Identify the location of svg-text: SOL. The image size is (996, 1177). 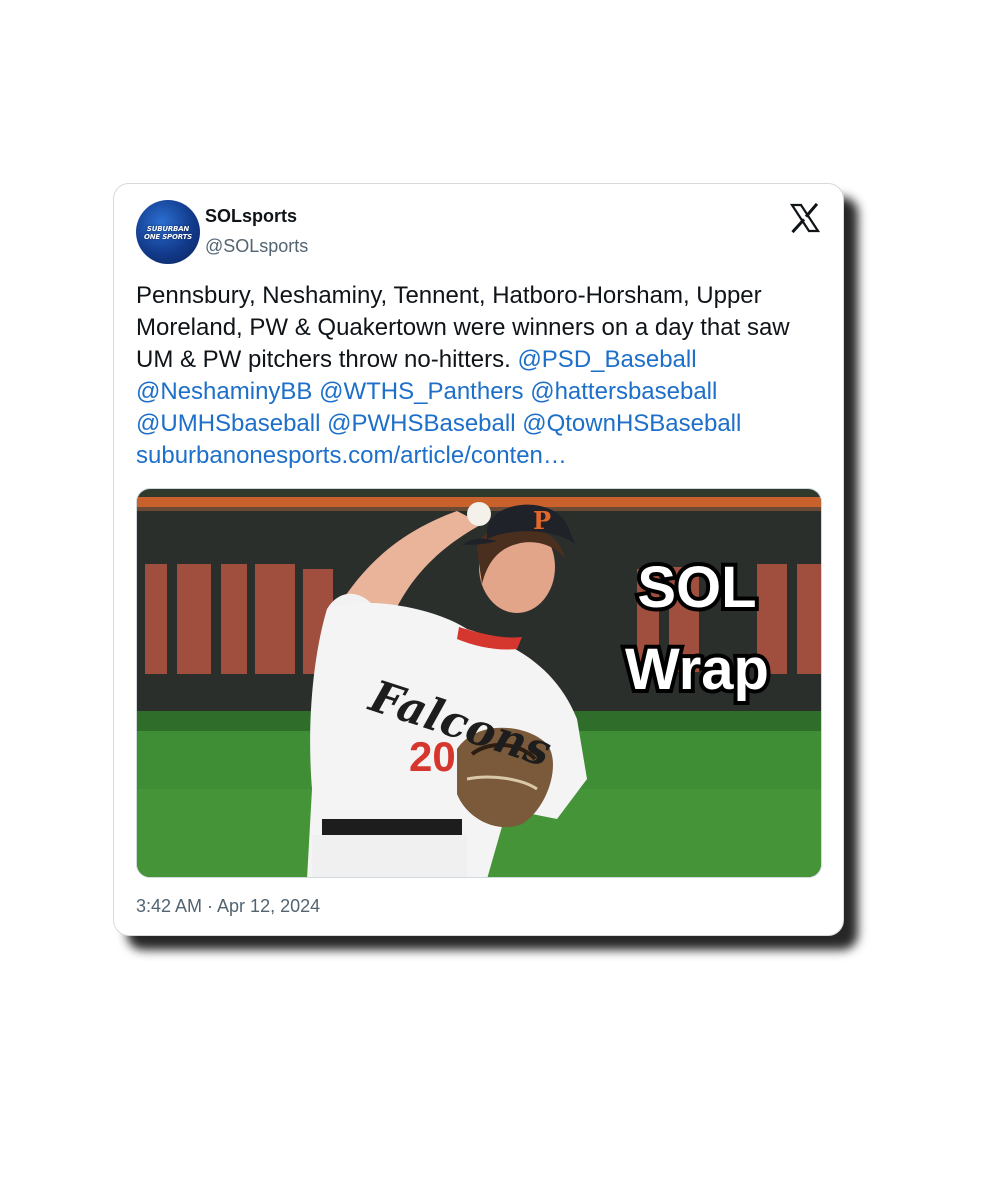
(696, 587).